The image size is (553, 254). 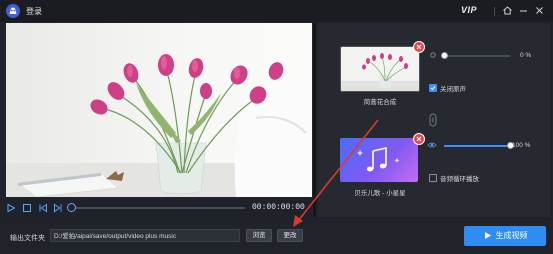 I want to click on link-icon, so click(x=433, y=120).